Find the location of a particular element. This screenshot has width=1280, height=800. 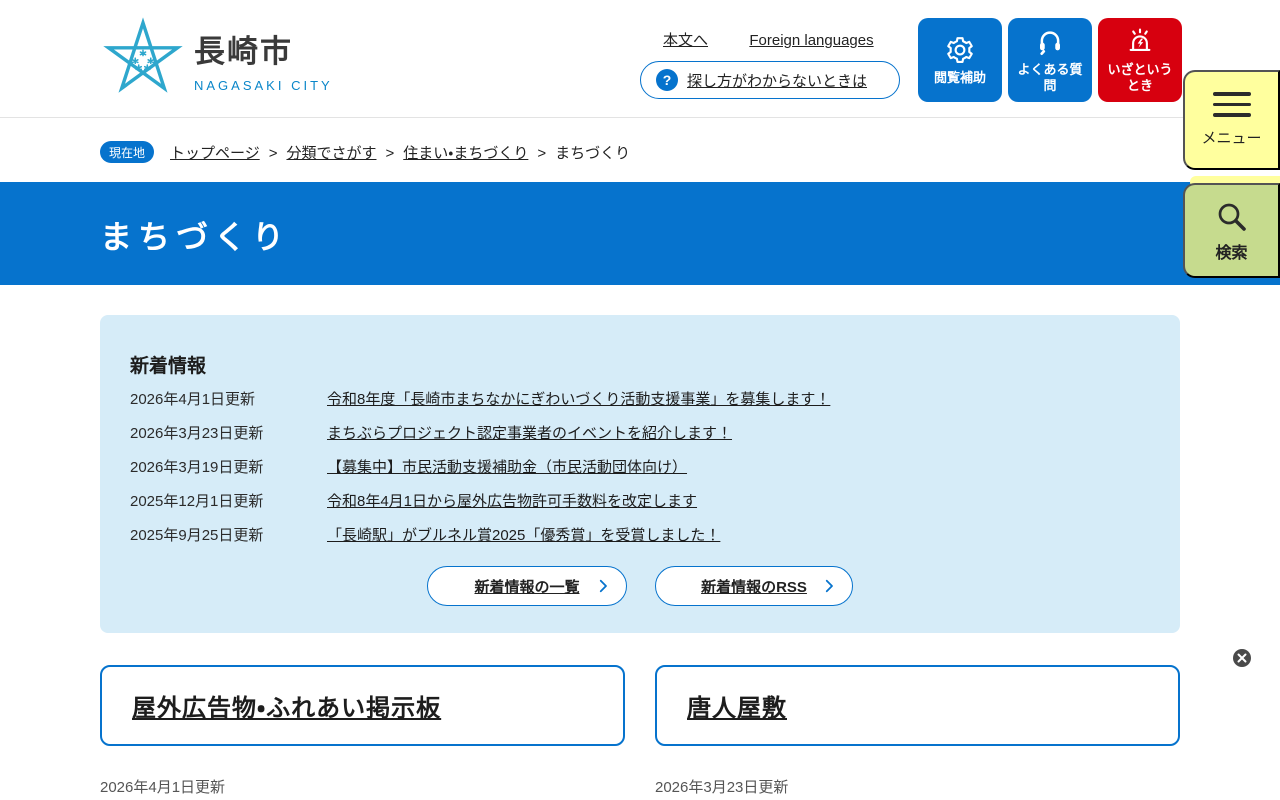

magnifier-icon is located at coordinates (1232, 217).